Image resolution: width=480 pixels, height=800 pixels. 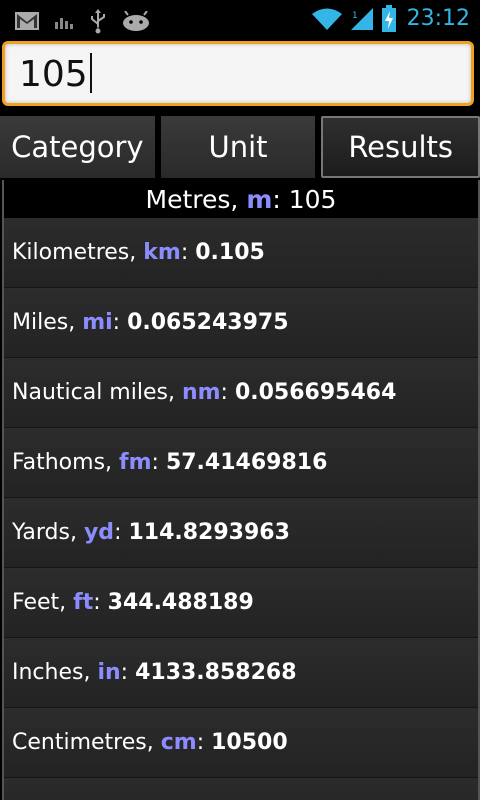 What do you see at coordinates (249, 742) in the screenshot?
I see `unit-value: 10500` at bounding box center [249, 742].